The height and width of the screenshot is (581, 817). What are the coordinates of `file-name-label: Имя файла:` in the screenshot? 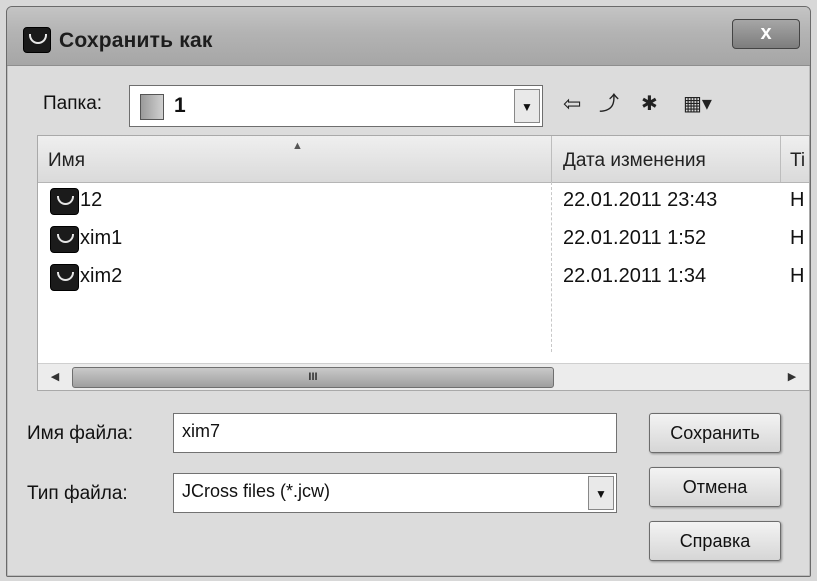 It's located at (80, 433).